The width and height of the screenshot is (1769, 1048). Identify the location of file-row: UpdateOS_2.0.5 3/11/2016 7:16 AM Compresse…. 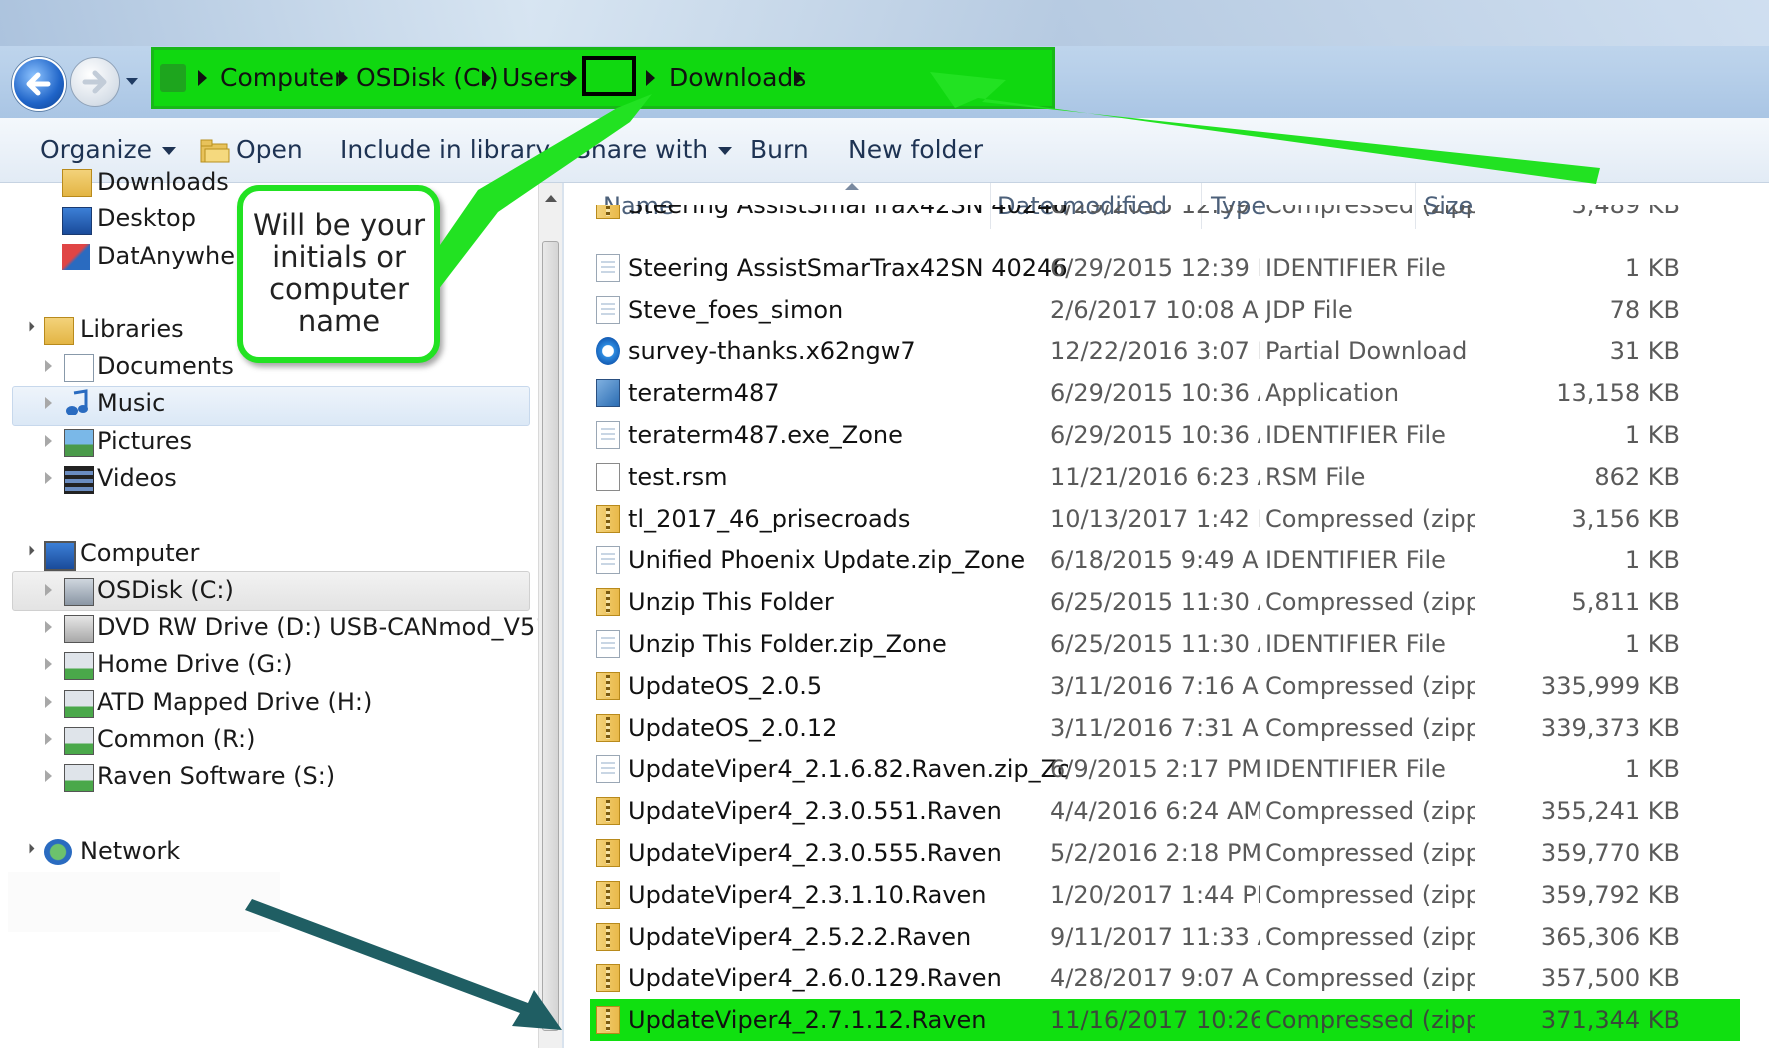
(1165, 686).